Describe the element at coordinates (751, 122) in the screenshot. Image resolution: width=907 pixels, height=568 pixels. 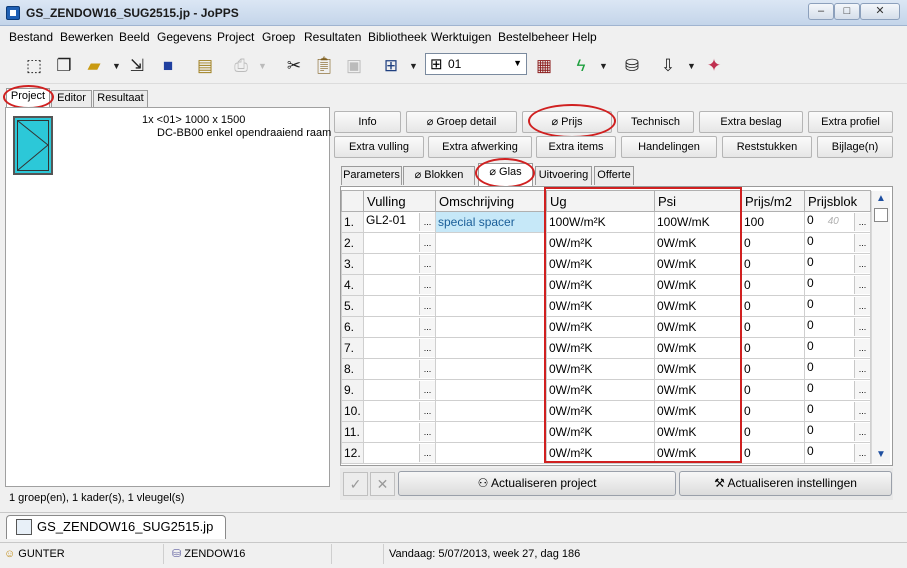
I see `extra-beslag-button: Extra beslag` at that location.